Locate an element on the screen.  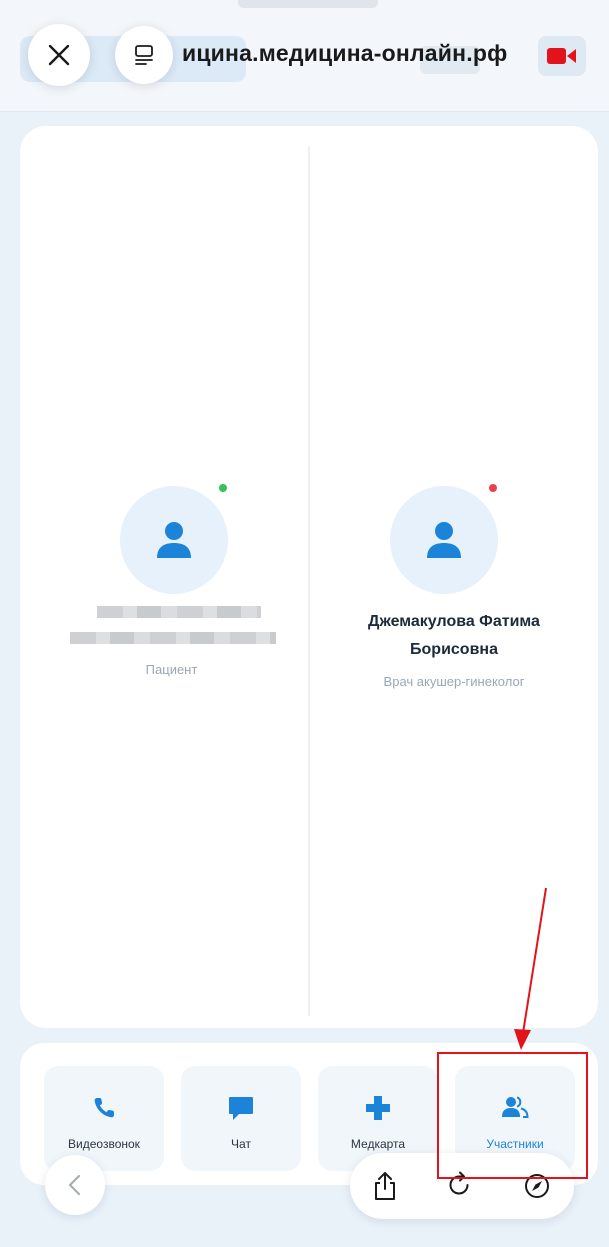
close-icon is located at coordinates (59, 55).